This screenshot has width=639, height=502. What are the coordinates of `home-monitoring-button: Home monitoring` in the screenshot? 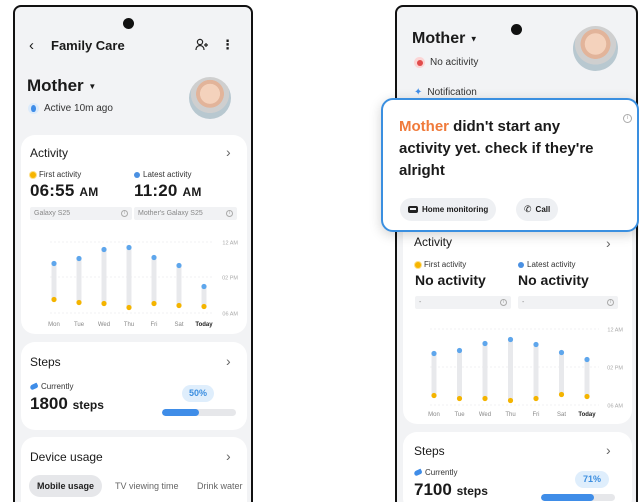 It's located at (448, 209).